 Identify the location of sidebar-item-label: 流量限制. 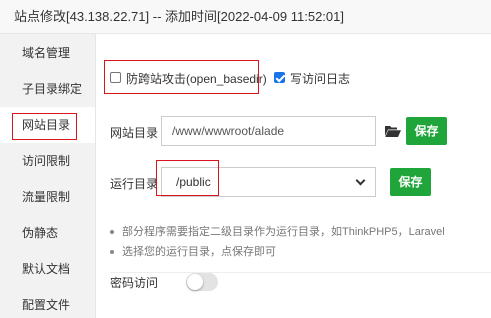
(46, 197).